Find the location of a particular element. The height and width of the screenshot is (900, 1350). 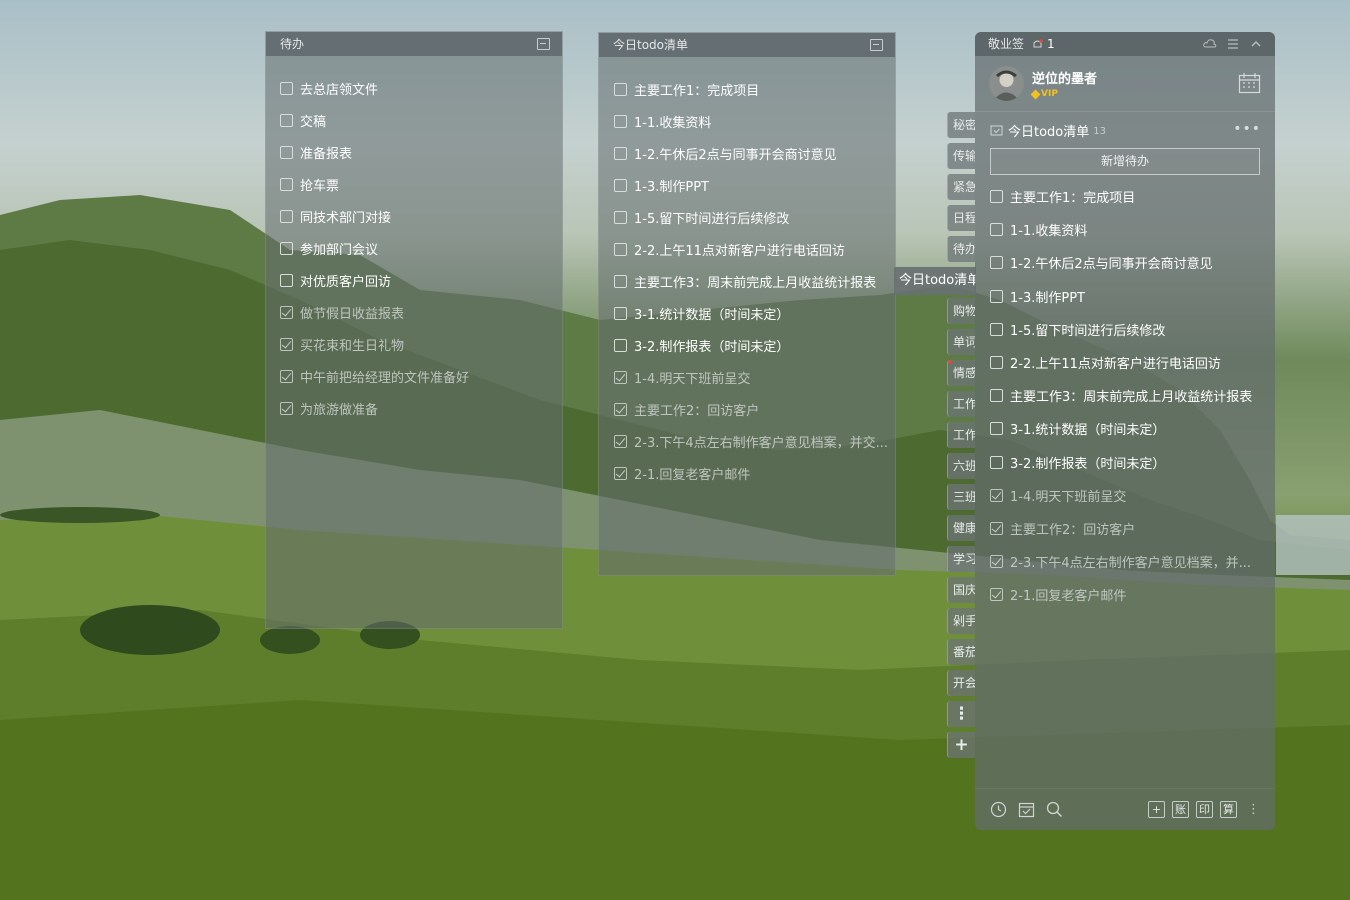

list-item: 交稿 is located at coordinates (414, 120).